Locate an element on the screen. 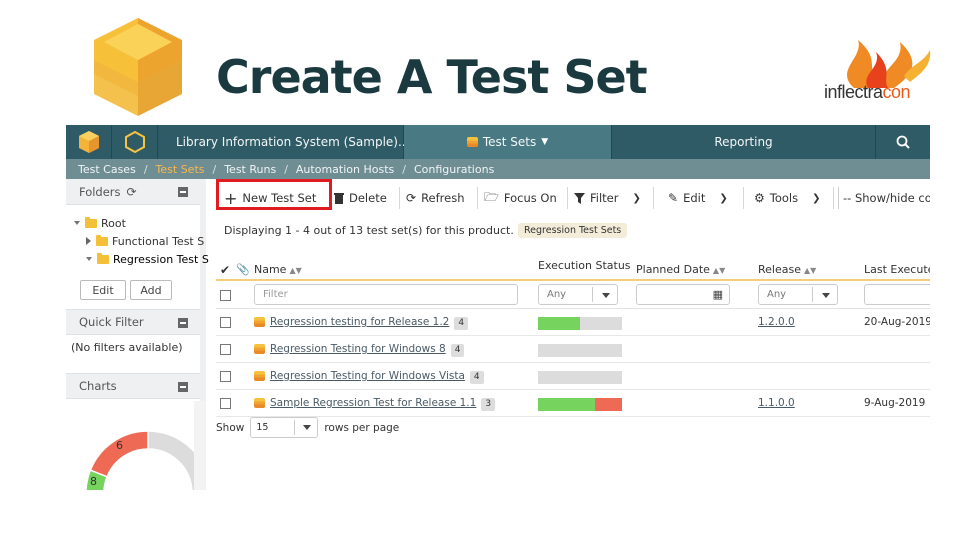  test-case-count-badge: 4 is located at coordinates (457, 350).